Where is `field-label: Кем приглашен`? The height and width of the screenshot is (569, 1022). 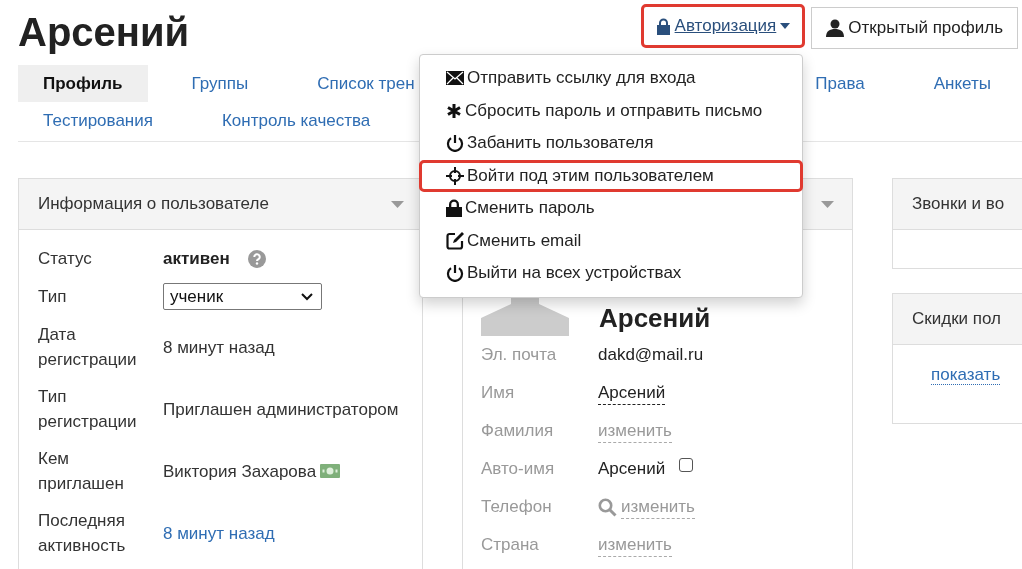 field-label: Кем приглашен is located at coordinates (81, 471).